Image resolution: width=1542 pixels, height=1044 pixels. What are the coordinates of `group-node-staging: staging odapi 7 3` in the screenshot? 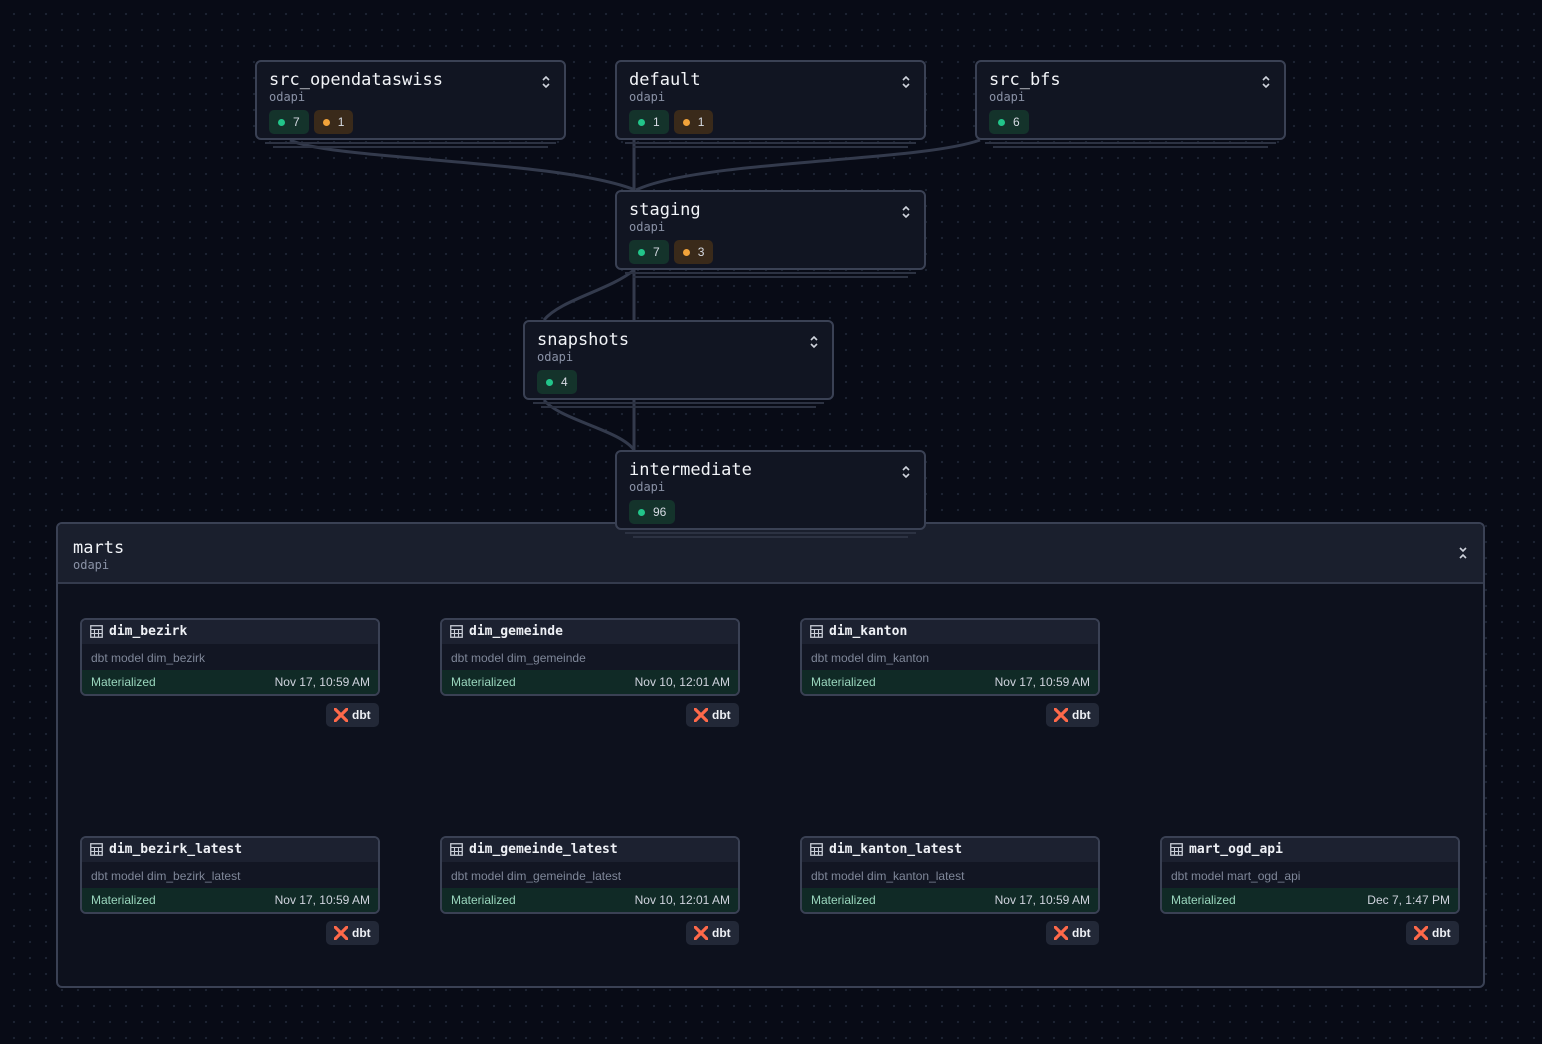 It's located at (770, 234).